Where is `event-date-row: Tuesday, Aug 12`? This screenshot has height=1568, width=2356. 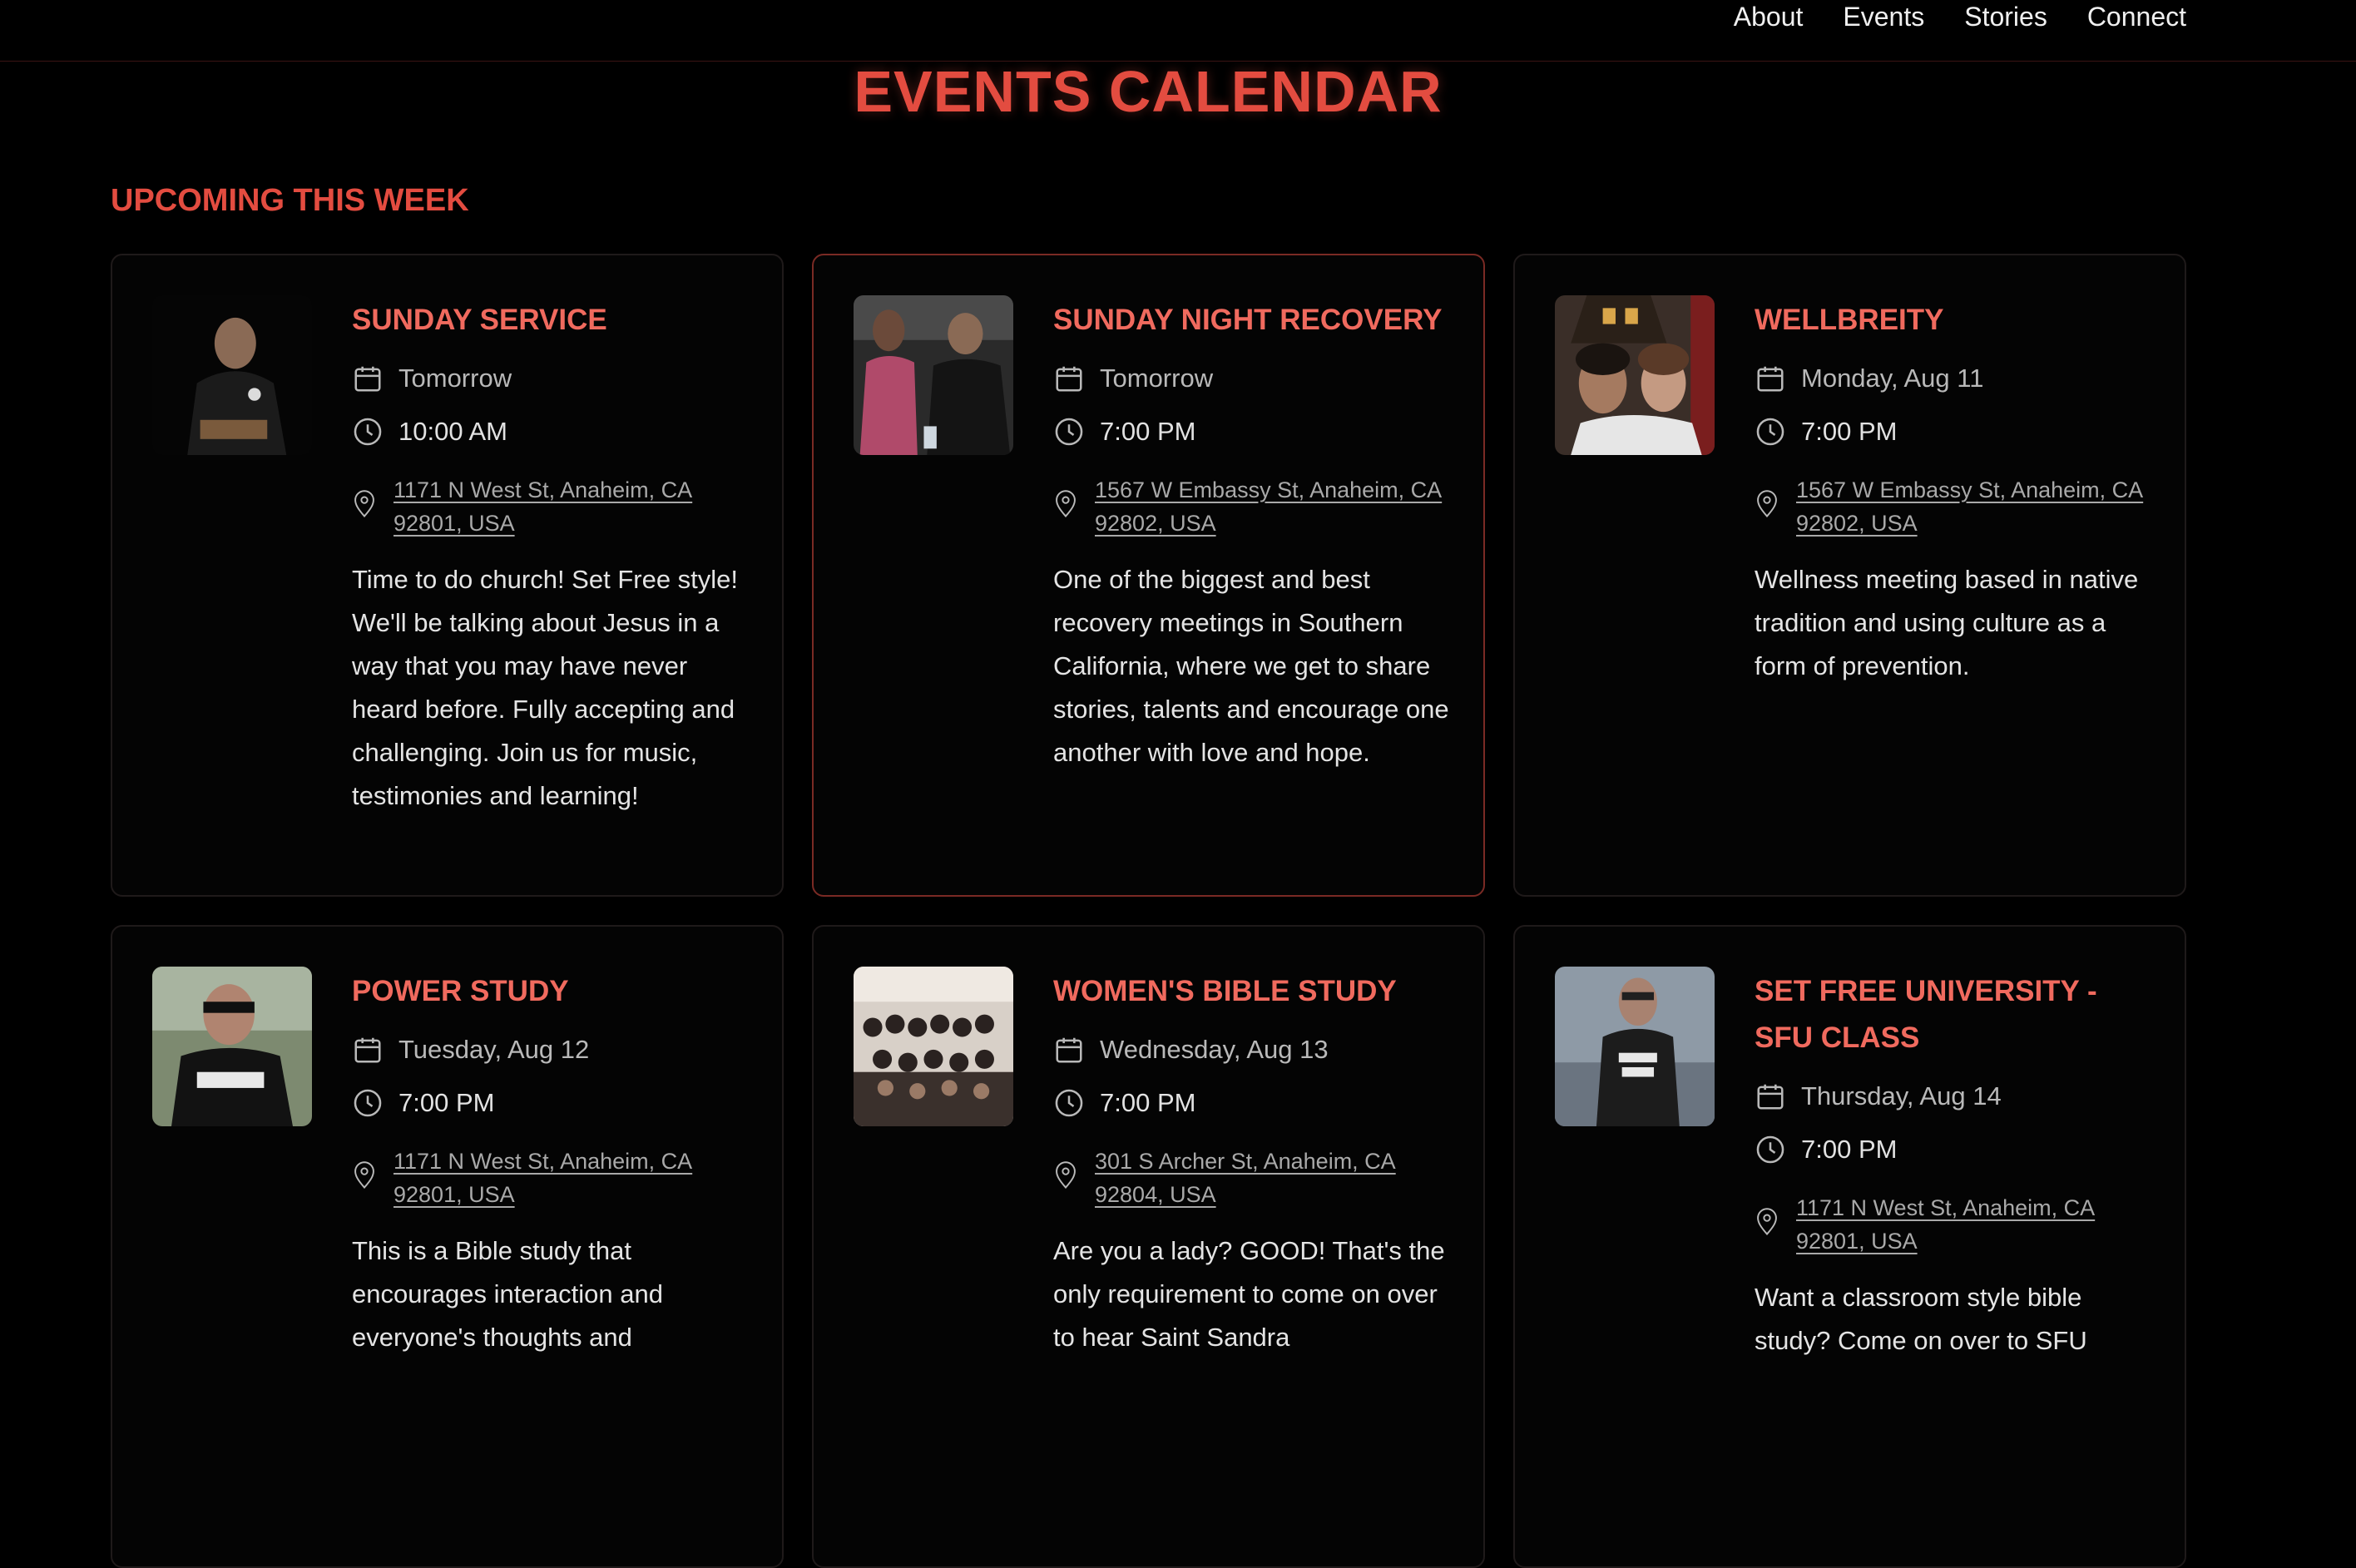
event-date-row: Tuesday, Aug 12 is located at coordinates (550, 1049).